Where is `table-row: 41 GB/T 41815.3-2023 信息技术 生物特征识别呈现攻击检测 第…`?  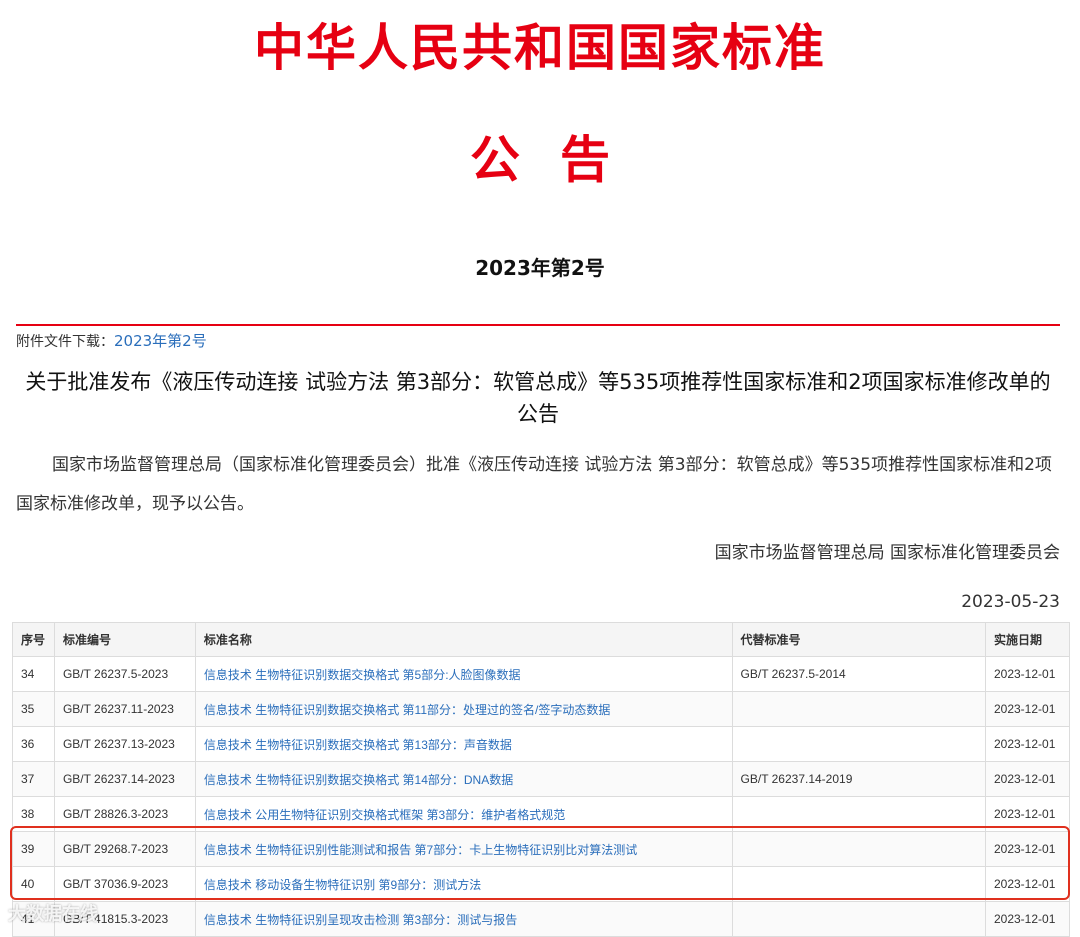
table-row: 41 GB/T 41815.3-2023 信息技术 生物特征识别呈现攻击检测 第… is located at coordinates (541, 919).